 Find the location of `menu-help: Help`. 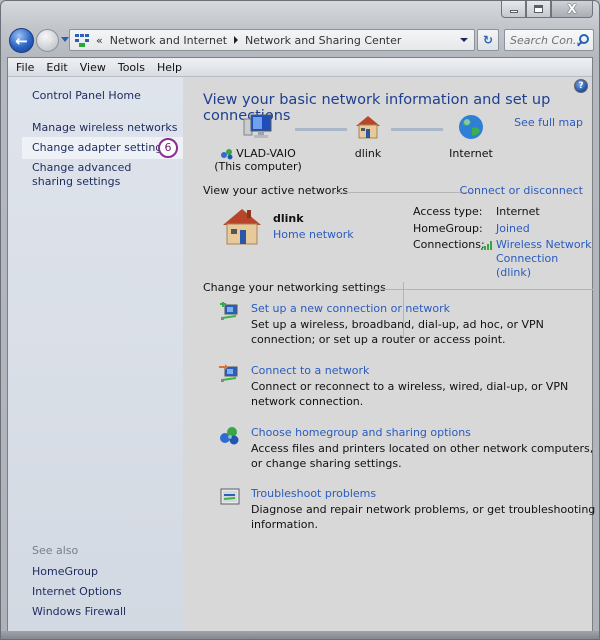

menu-help: Help is located at coordinates (169, 67).